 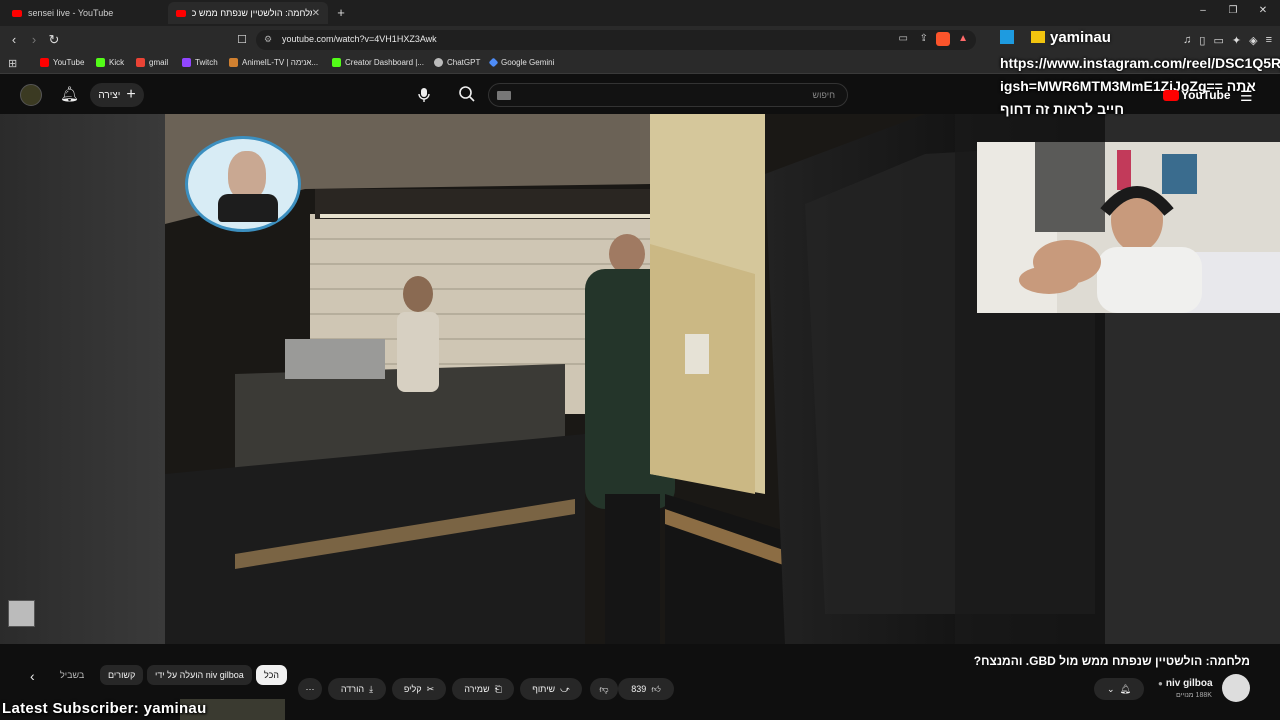 What do you see at coordinates (1246, 96) in the screenshot?
I see `yt-menu-icon: ☰` at bounding box center [1246, 96].